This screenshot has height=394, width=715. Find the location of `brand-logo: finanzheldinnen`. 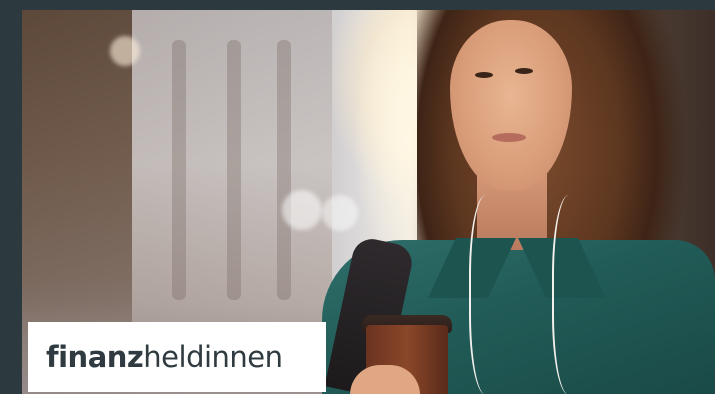

brand-logo: finanzheldinnen is located at coordinates (177, 357).